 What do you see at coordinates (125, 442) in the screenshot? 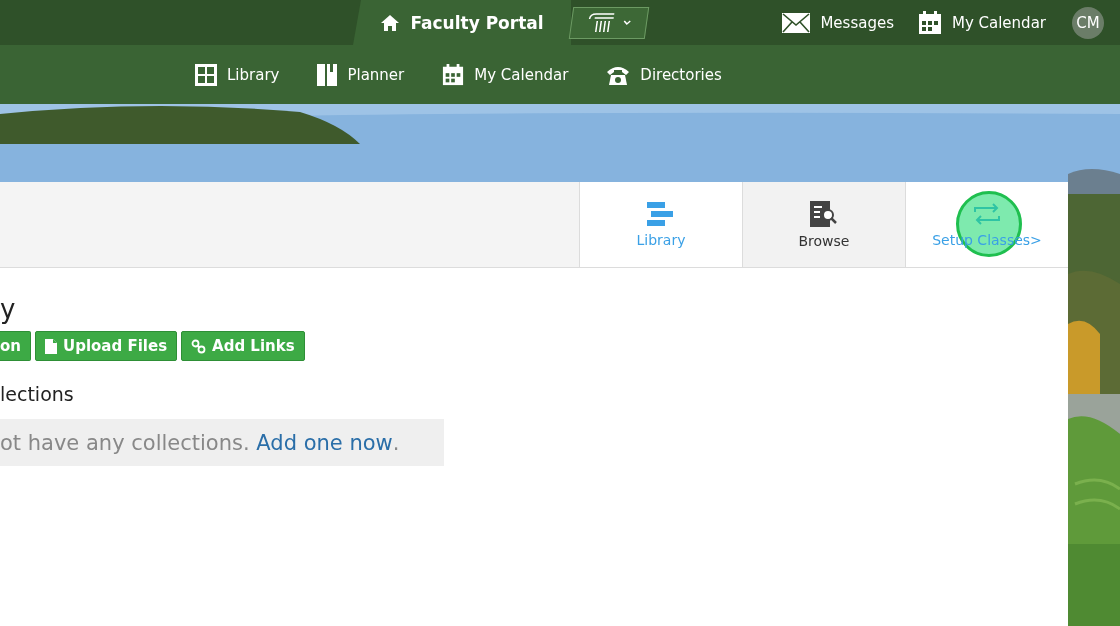
I see `empty-text: ot have any collections.` at bounding box center [125, 442].